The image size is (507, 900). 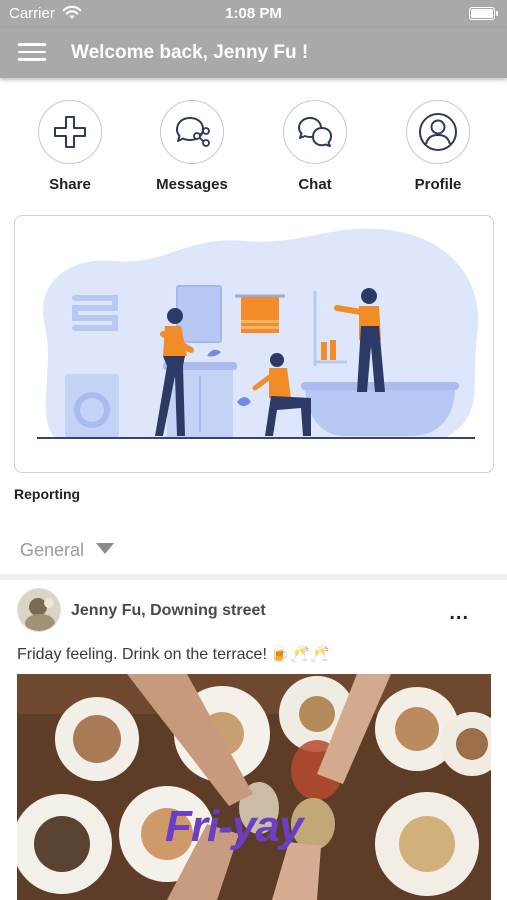 What do you see at coordinates (39, 610) in the screenshot?
I see `avatar` at bounding box center [39, 610].